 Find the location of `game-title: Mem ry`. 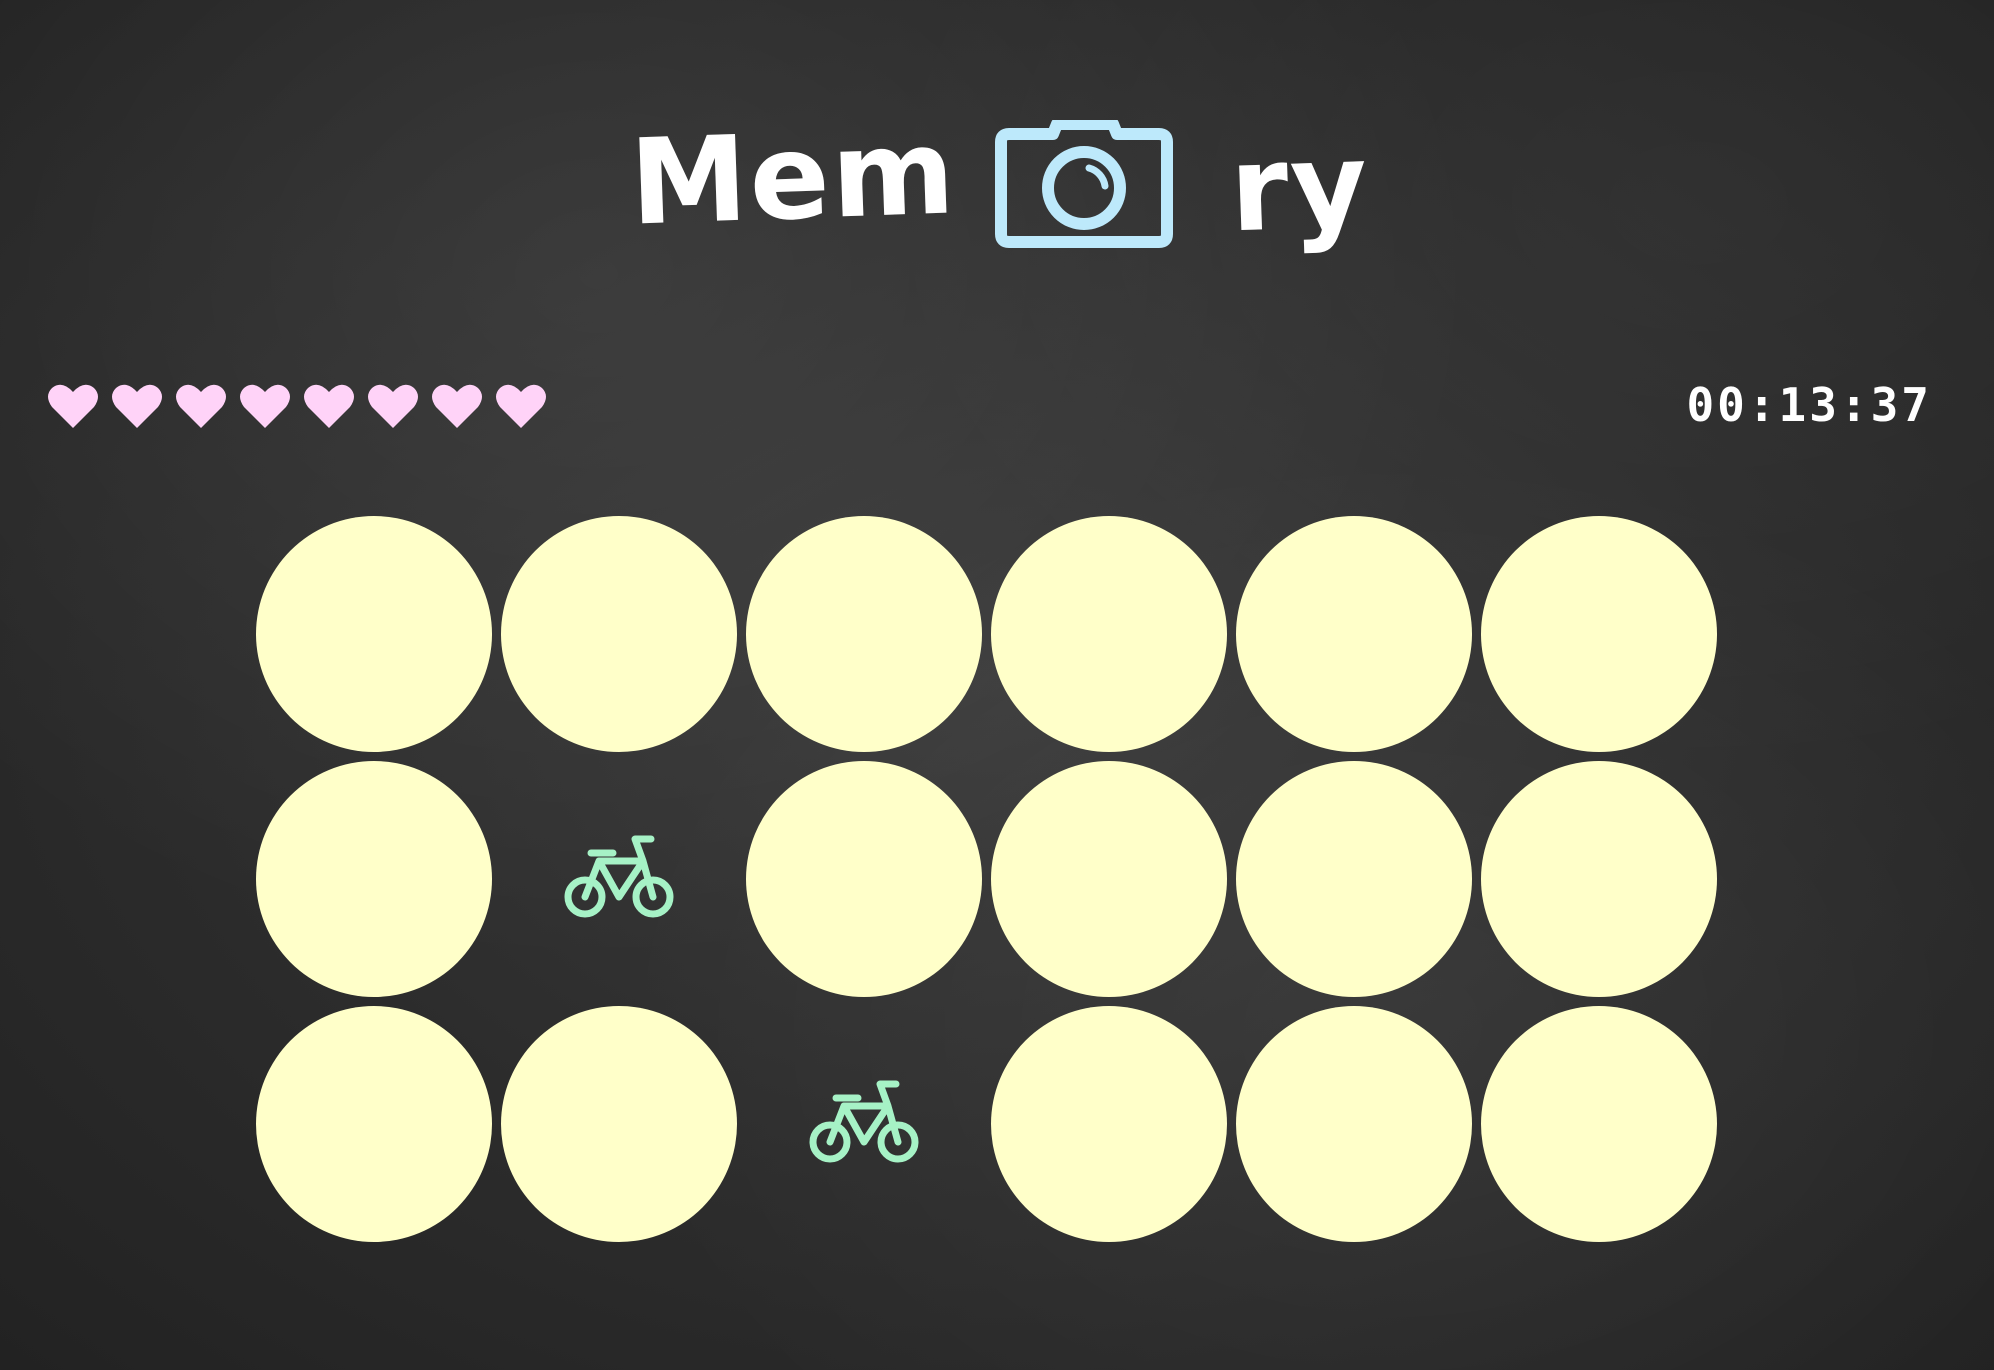

game-title: Mem ry is located at coordinates (999, 191).